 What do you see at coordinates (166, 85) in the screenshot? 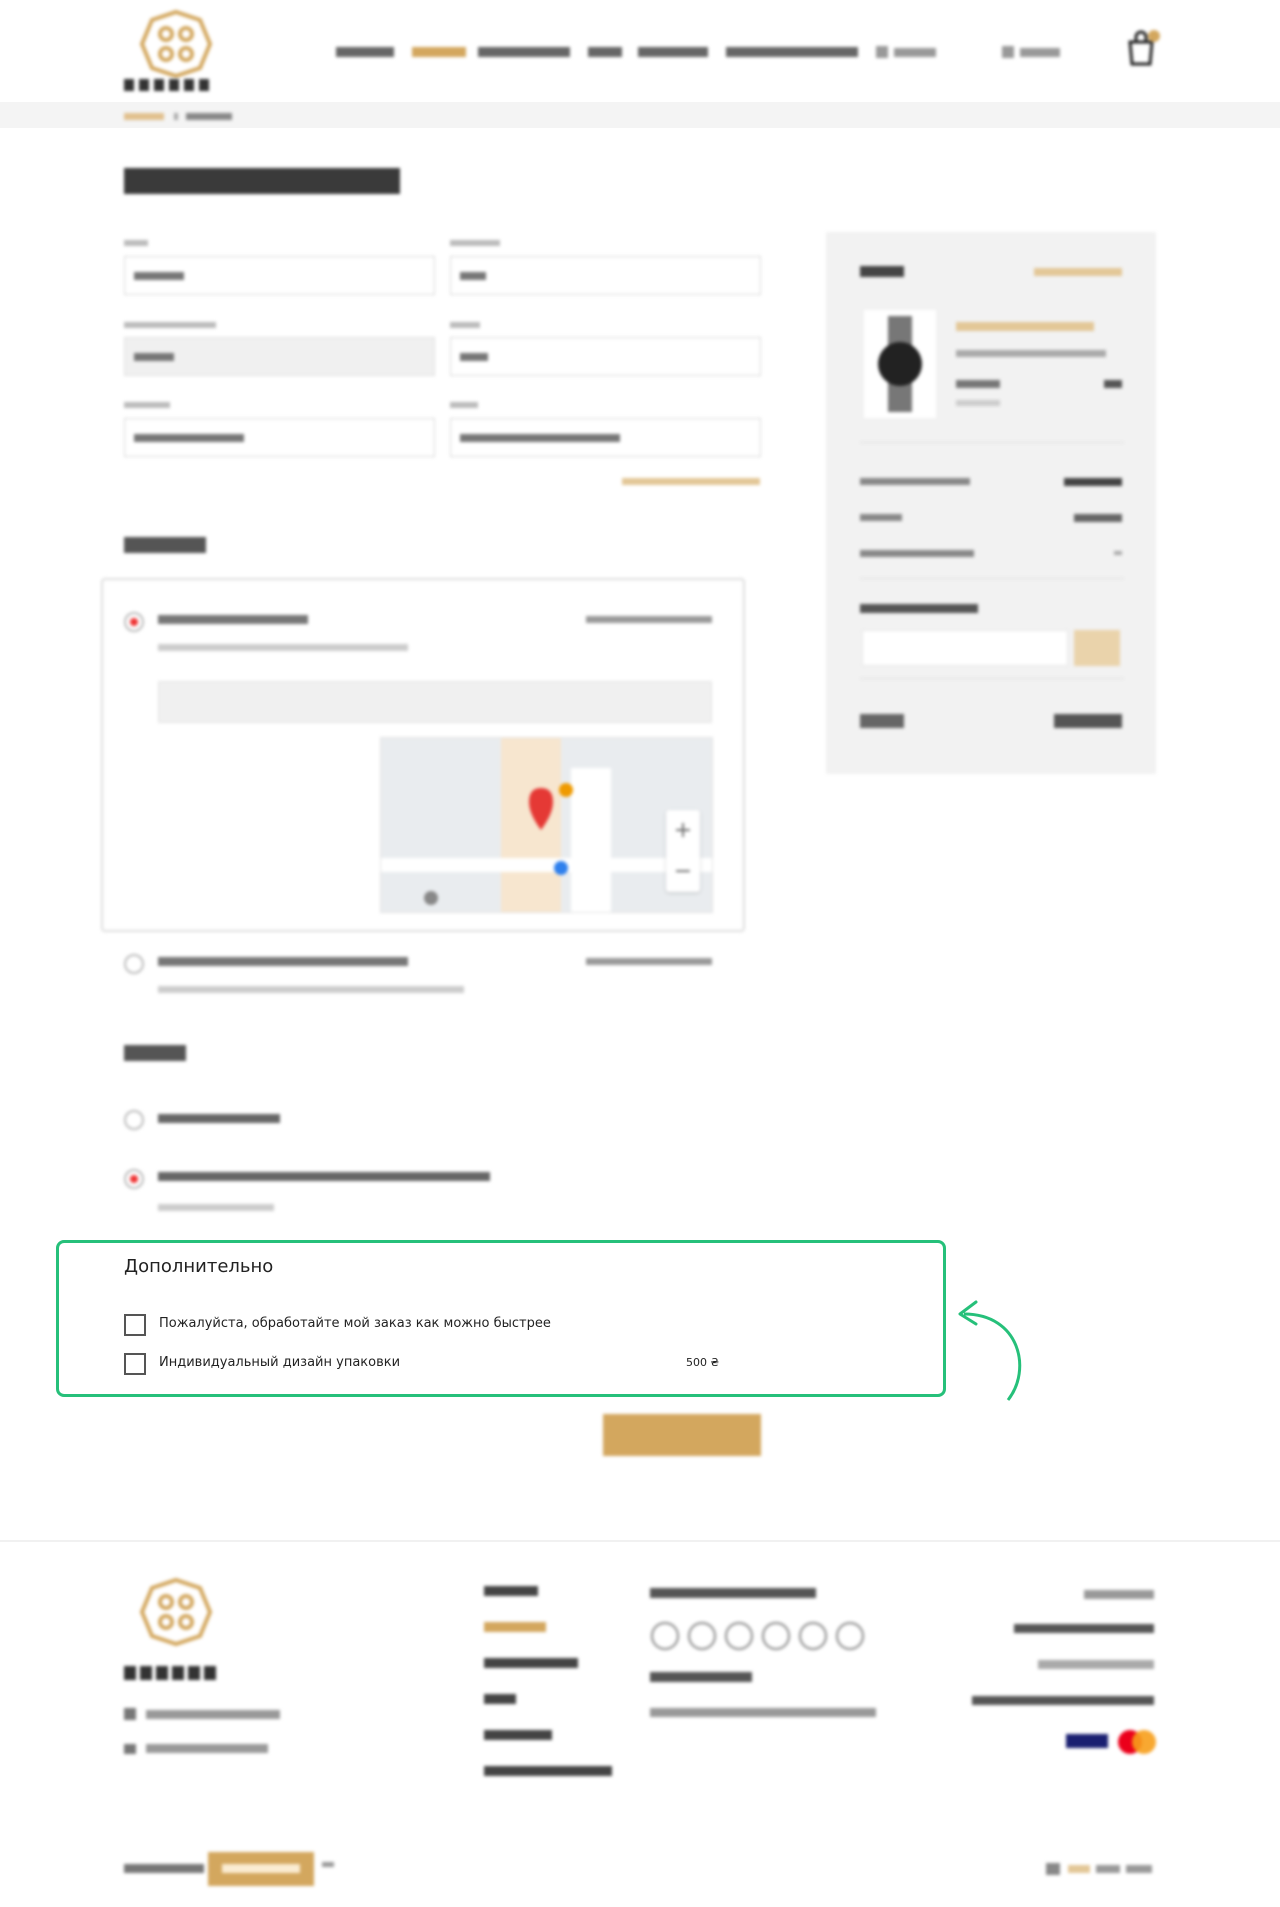
I see `golden-wordmark` at bounding box center [166, 85].